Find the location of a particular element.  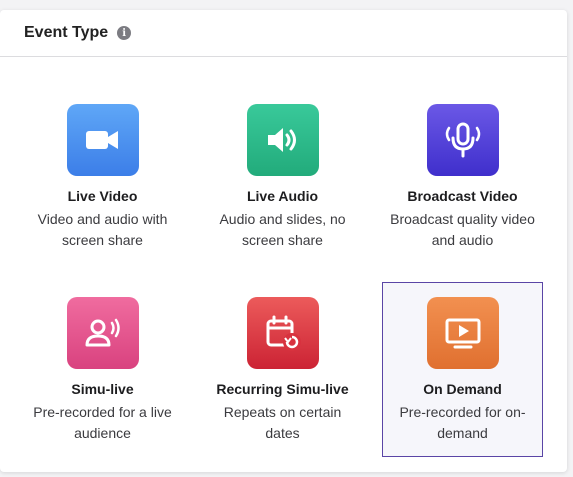

card-title: Live Audio is located at coordinates (282, 196).